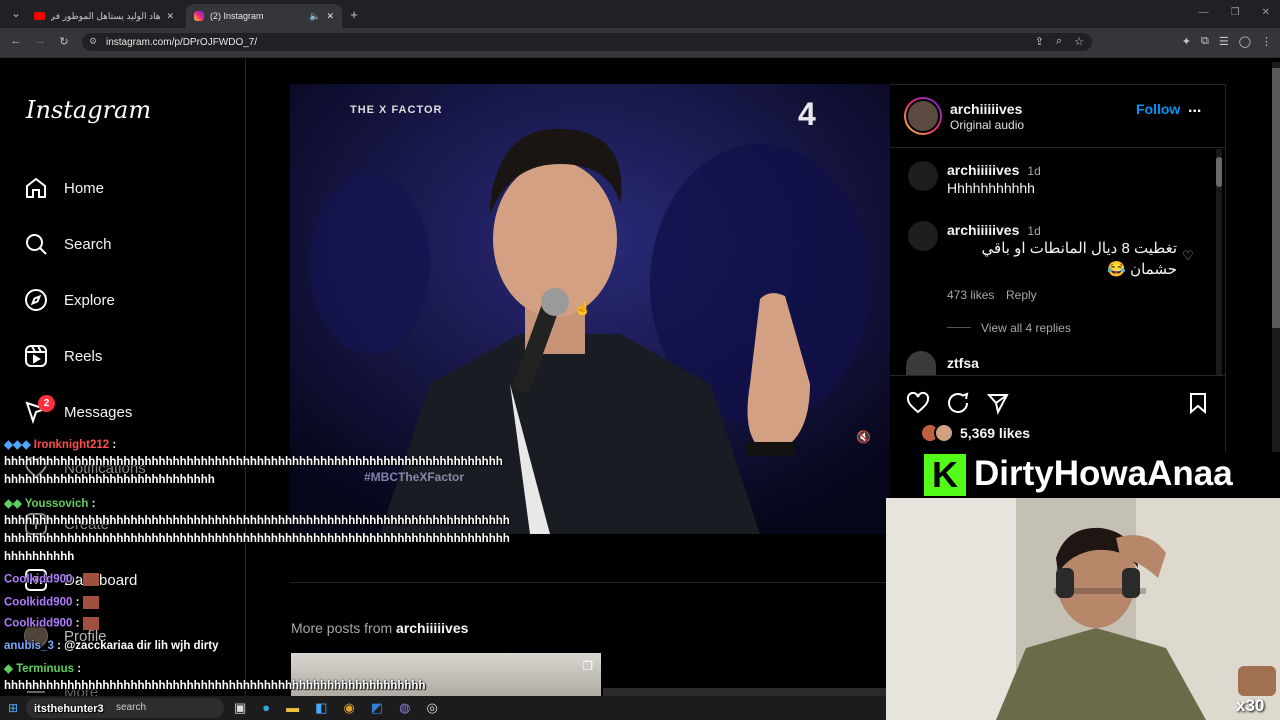 This screenshot has width=1280, height=720. I want to click on likes-count: 5,369 likes, so click(995, 433).